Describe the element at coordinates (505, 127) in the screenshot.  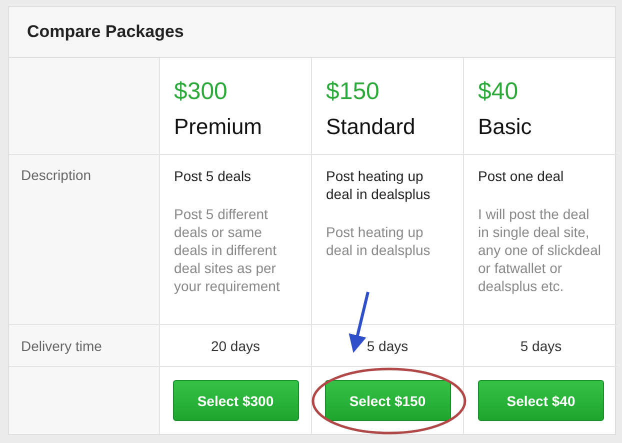
I see `package-name: Basic` at that location.